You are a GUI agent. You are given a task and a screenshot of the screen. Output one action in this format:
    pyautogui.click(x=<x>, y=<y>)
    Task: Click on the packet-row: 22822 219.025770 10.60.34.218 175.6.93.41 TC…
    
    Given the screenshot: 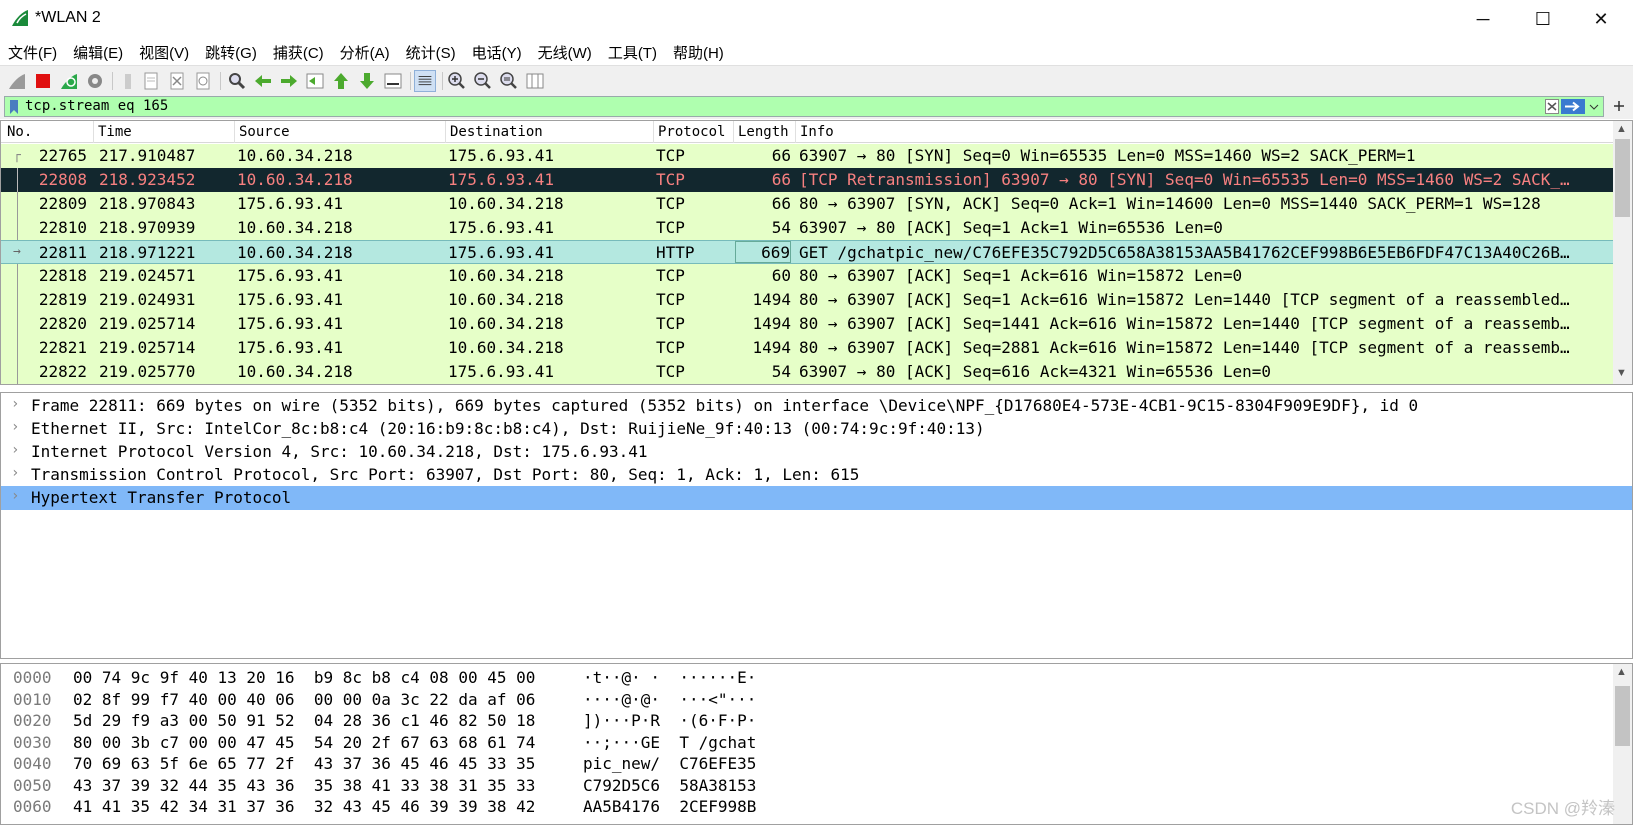 What is the action you would take?
    pyautogui.click(x=807, y=372)
    